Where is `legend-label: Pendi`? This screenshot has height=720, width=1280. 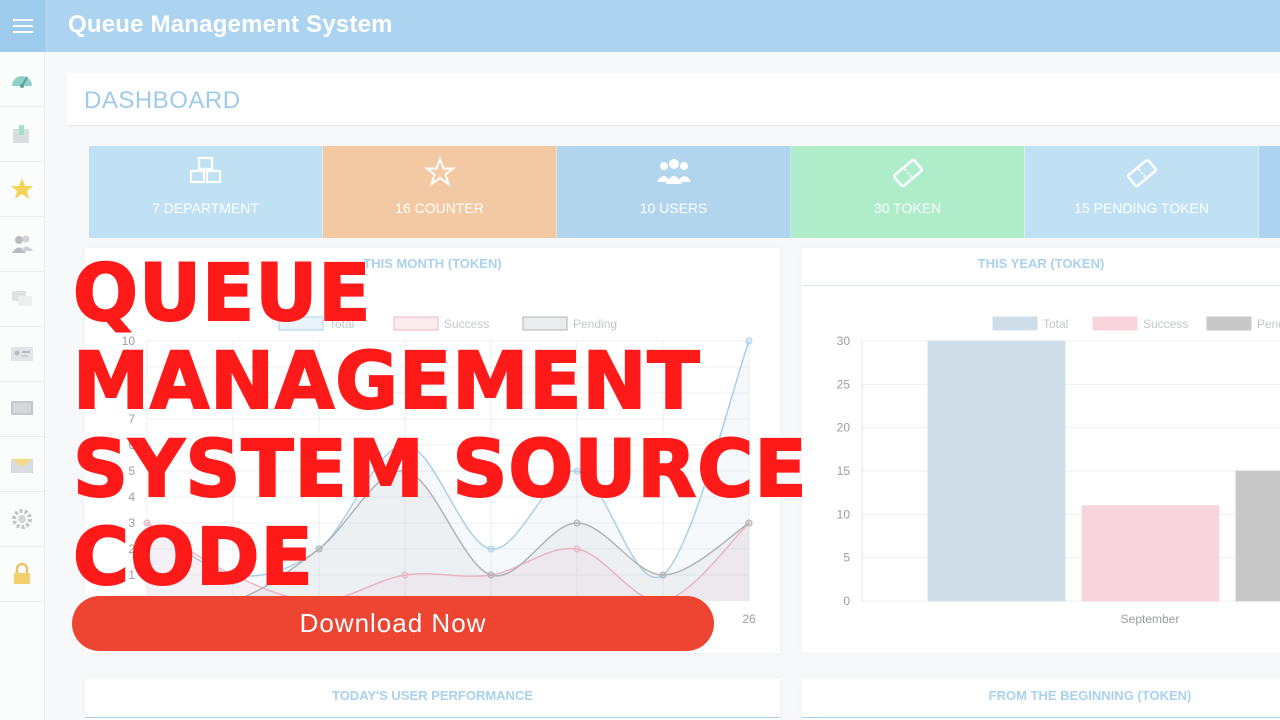 legend-label: Pendi is located at coordinates (1268, 324).